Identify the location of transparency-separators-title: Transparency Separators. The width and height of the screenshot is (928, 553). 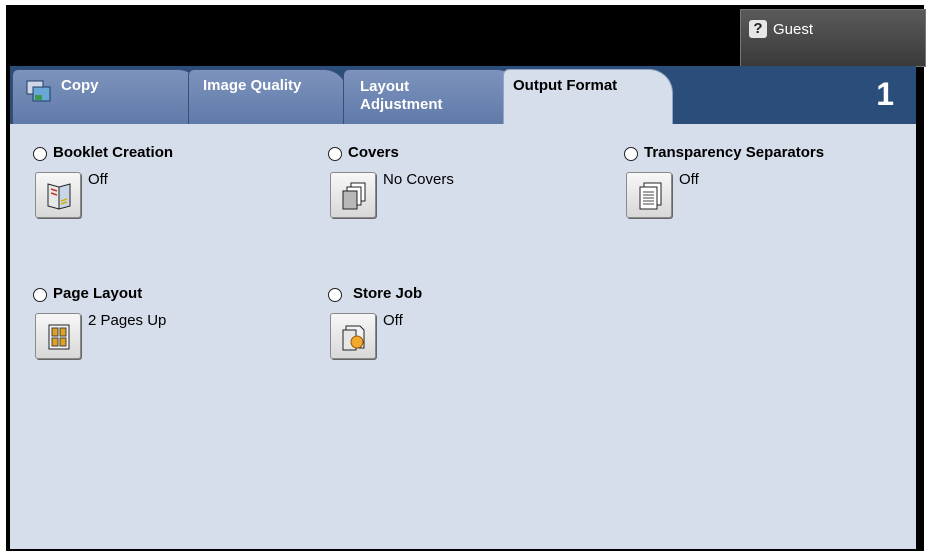
(734, 152).